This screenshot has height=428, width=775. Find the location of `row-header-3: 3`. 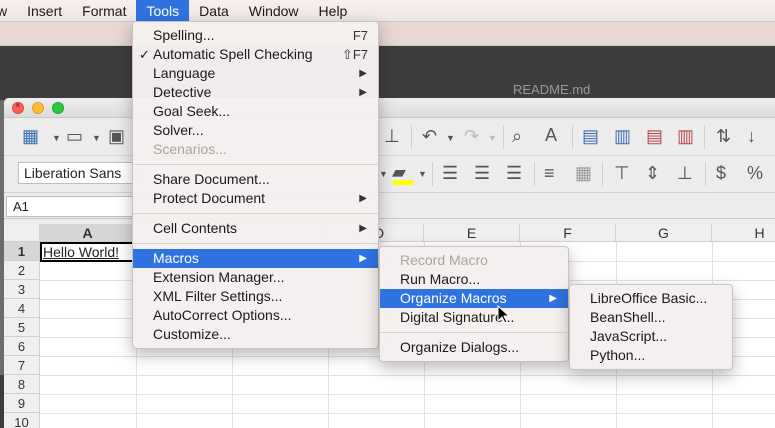

row-header-3: 3 is located at coordinates (22, 289).